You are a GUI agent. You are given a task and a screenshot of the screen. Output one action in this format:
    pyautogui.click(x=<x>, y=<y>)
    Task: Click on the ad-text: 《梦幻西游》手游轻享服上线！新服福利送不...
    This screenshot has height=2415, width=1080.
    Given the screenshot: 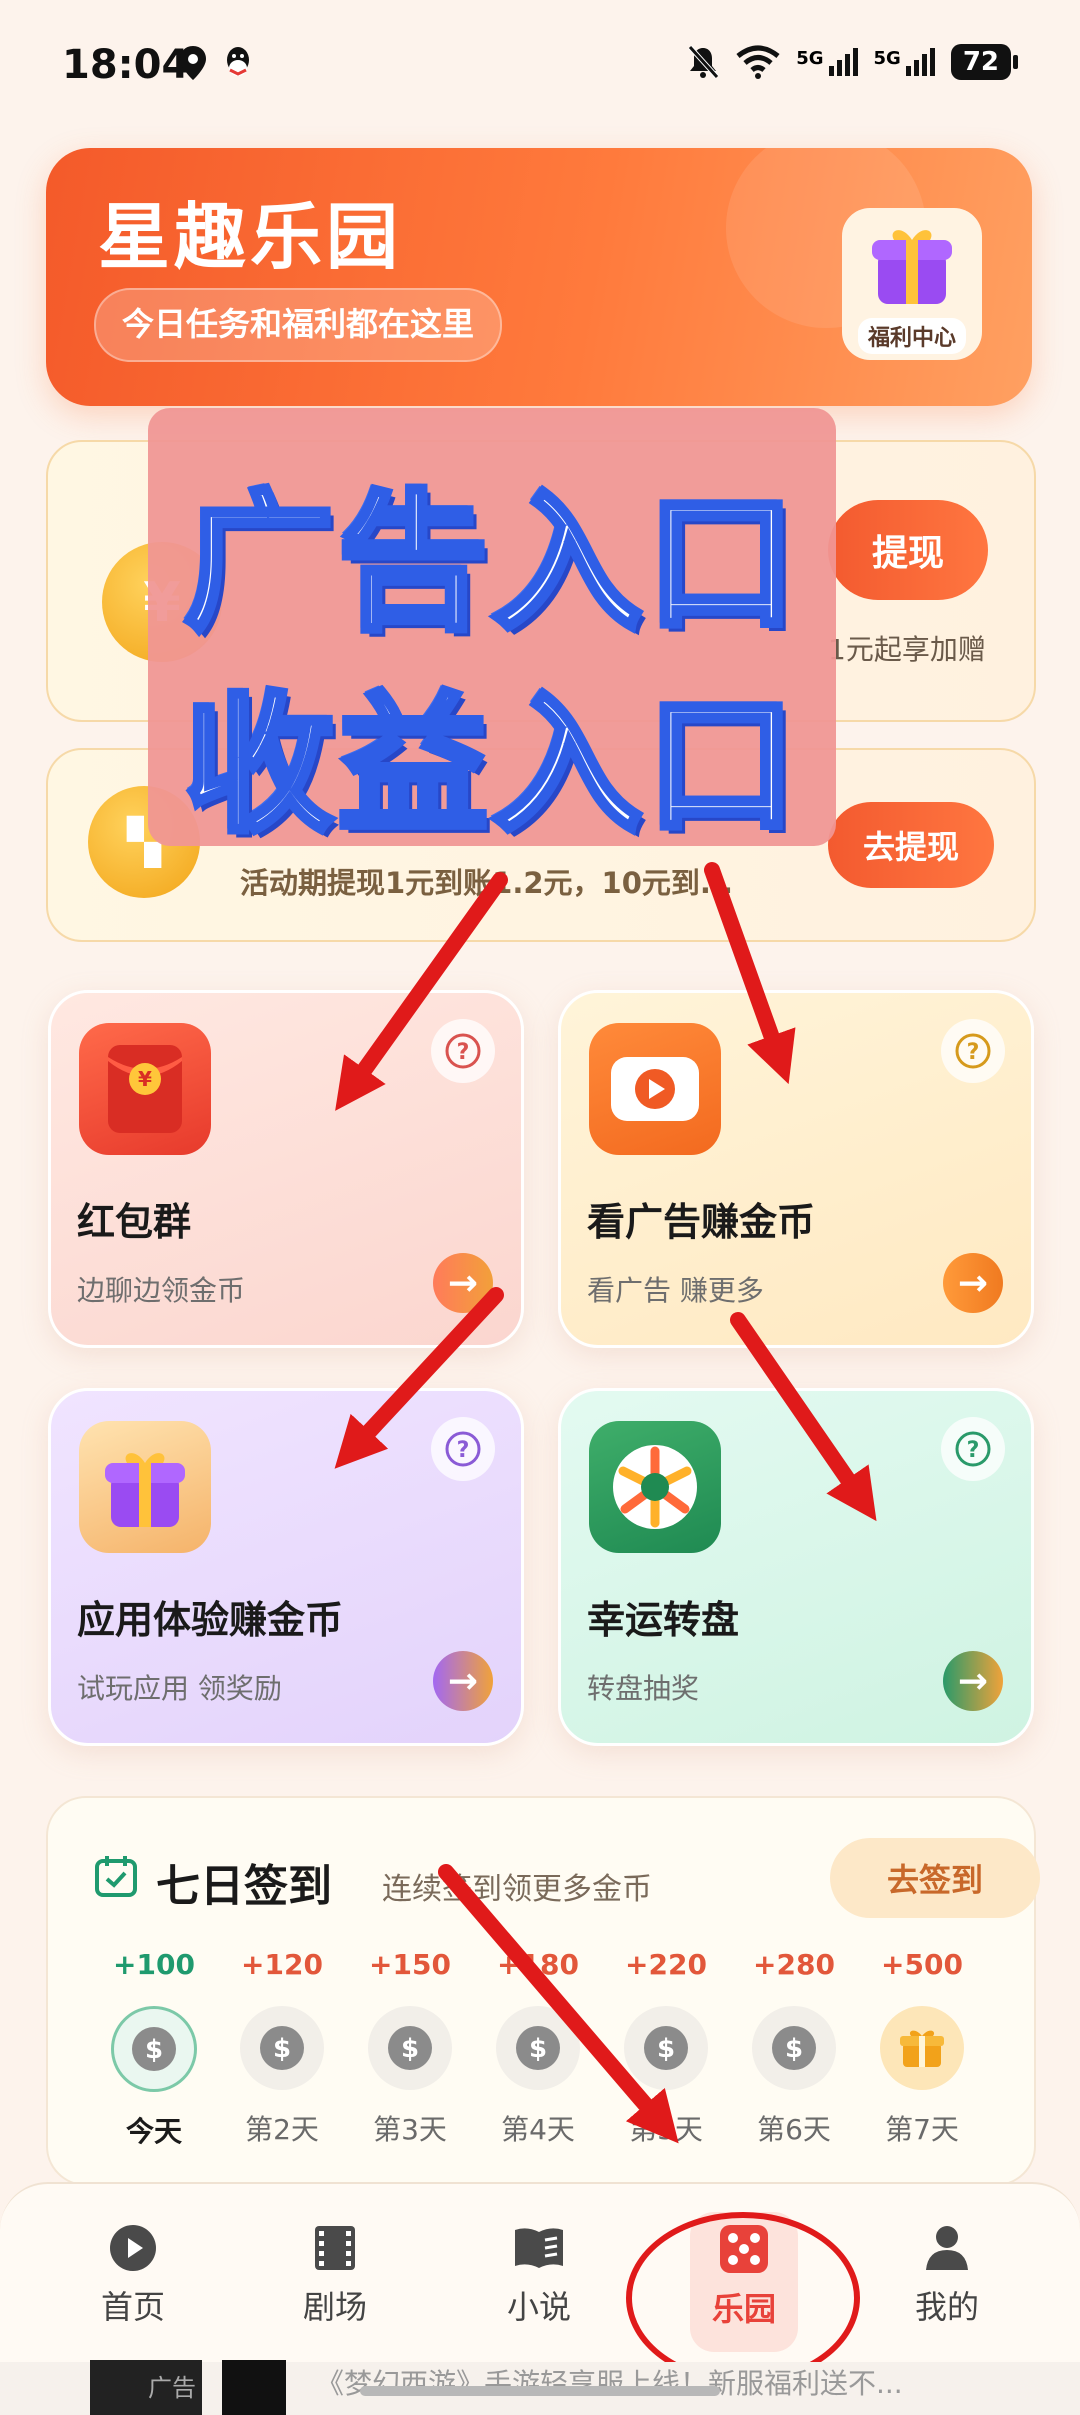 What is the action you would take?
    pyautogui.click(x=609, y=2383)
    